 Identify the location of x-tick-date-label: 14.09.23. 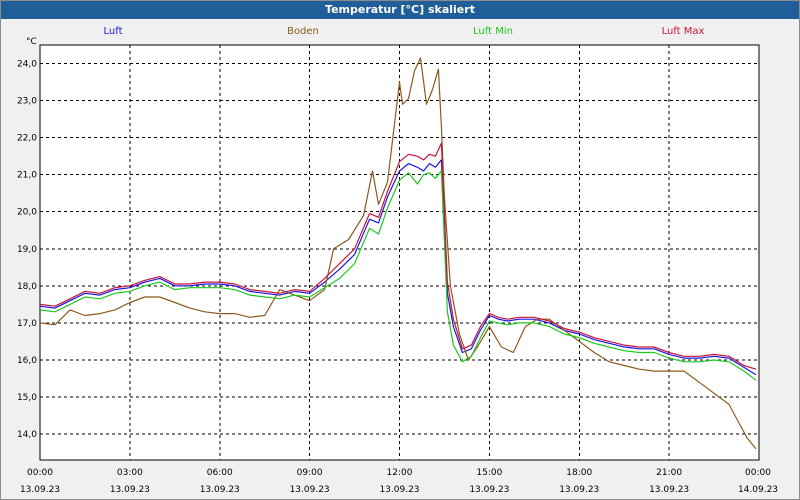
(758, 490).